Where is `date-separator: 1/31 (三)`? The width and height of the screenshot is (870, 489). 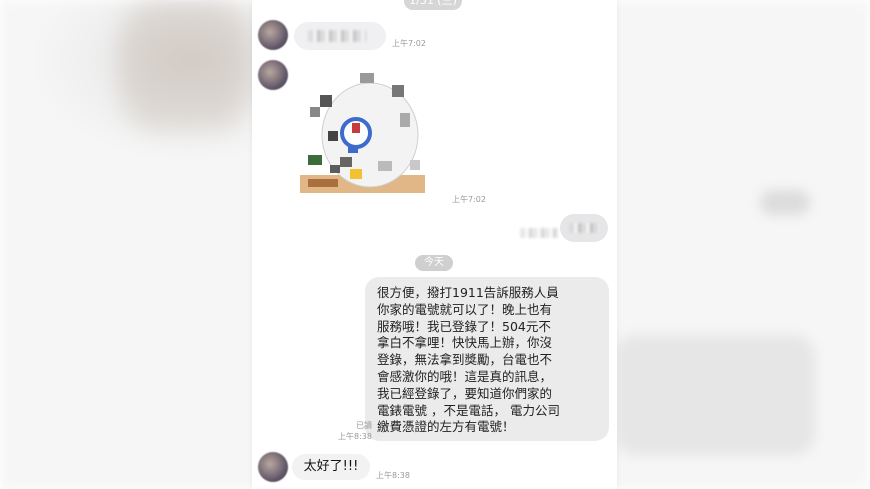 date-separator: 1/31 (三) is located at coordinates (433, 5).